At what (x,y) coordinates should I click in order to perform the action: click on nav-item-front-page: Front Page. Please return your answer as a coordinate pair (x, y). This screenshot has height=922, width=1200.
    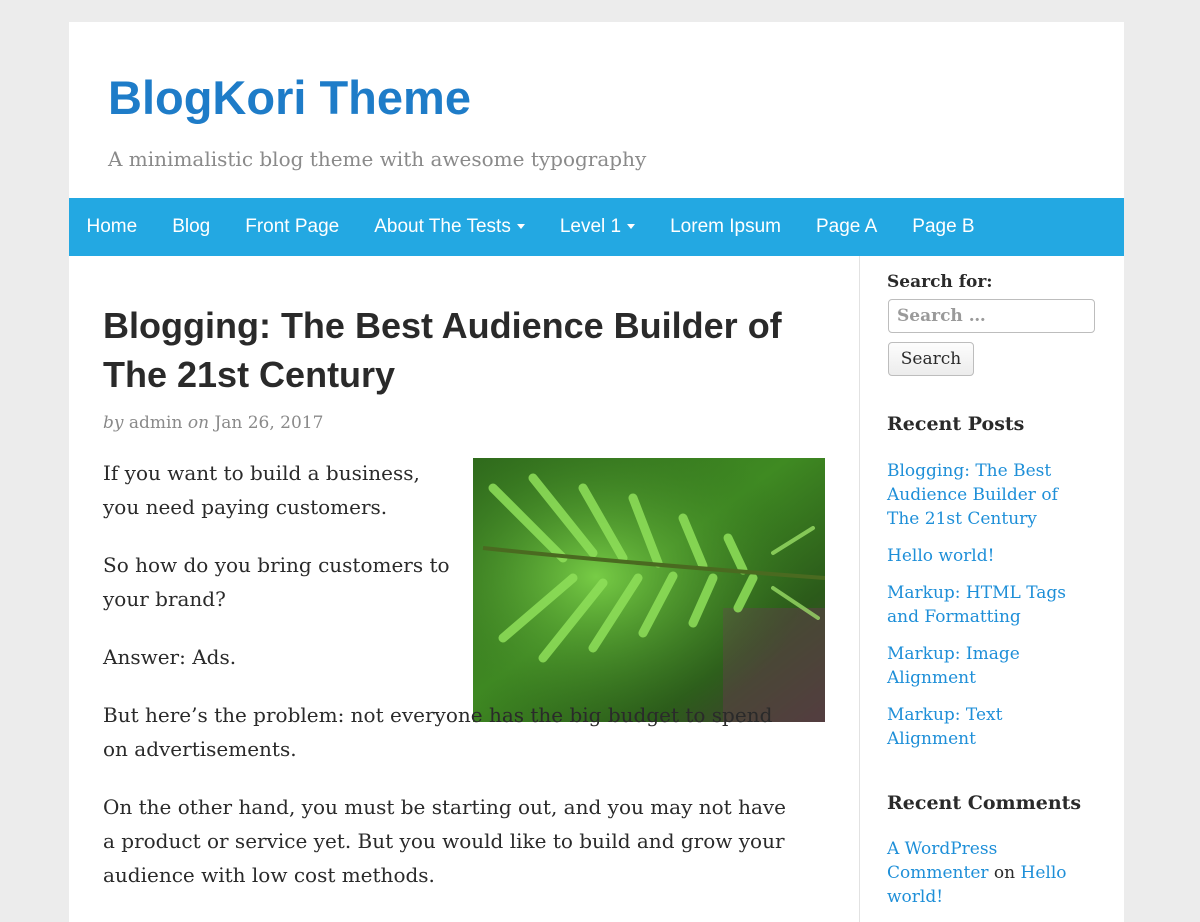
    Looking at the image, I should click on (292, 227).